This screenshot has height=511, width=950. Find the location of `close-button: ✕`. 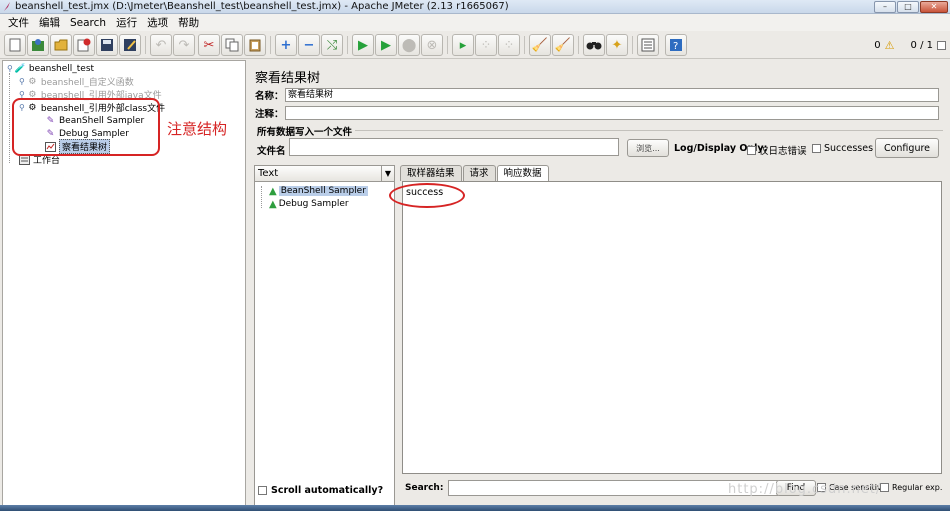

close-button: ✕ is located at coordinates (934, 7).